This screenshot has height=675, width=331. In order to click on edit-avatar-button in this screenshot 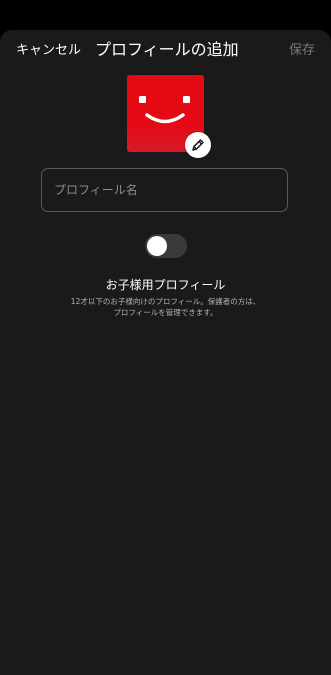, I will do `click(198, 145)`.